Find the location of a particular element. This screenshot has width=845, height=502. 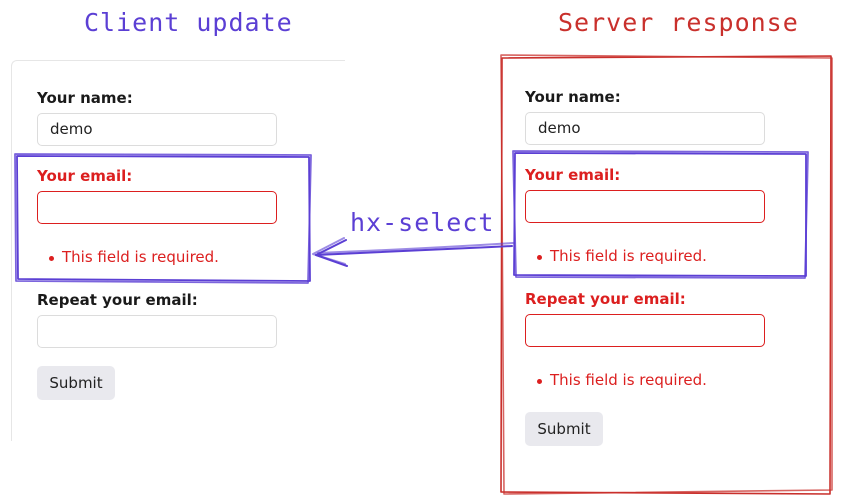

client-selection-box is located at coordinates (163, 218).